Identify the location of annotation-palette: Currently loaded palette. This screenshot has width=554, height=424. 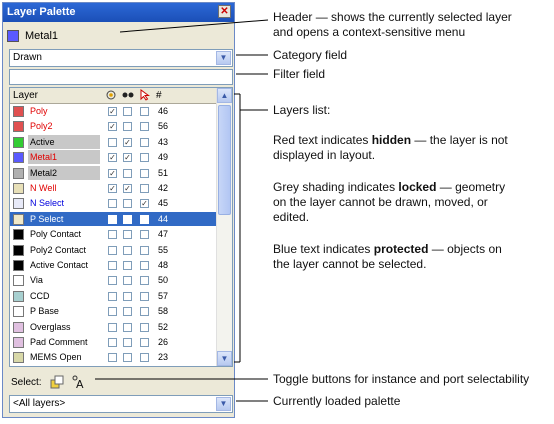
(337, 401).